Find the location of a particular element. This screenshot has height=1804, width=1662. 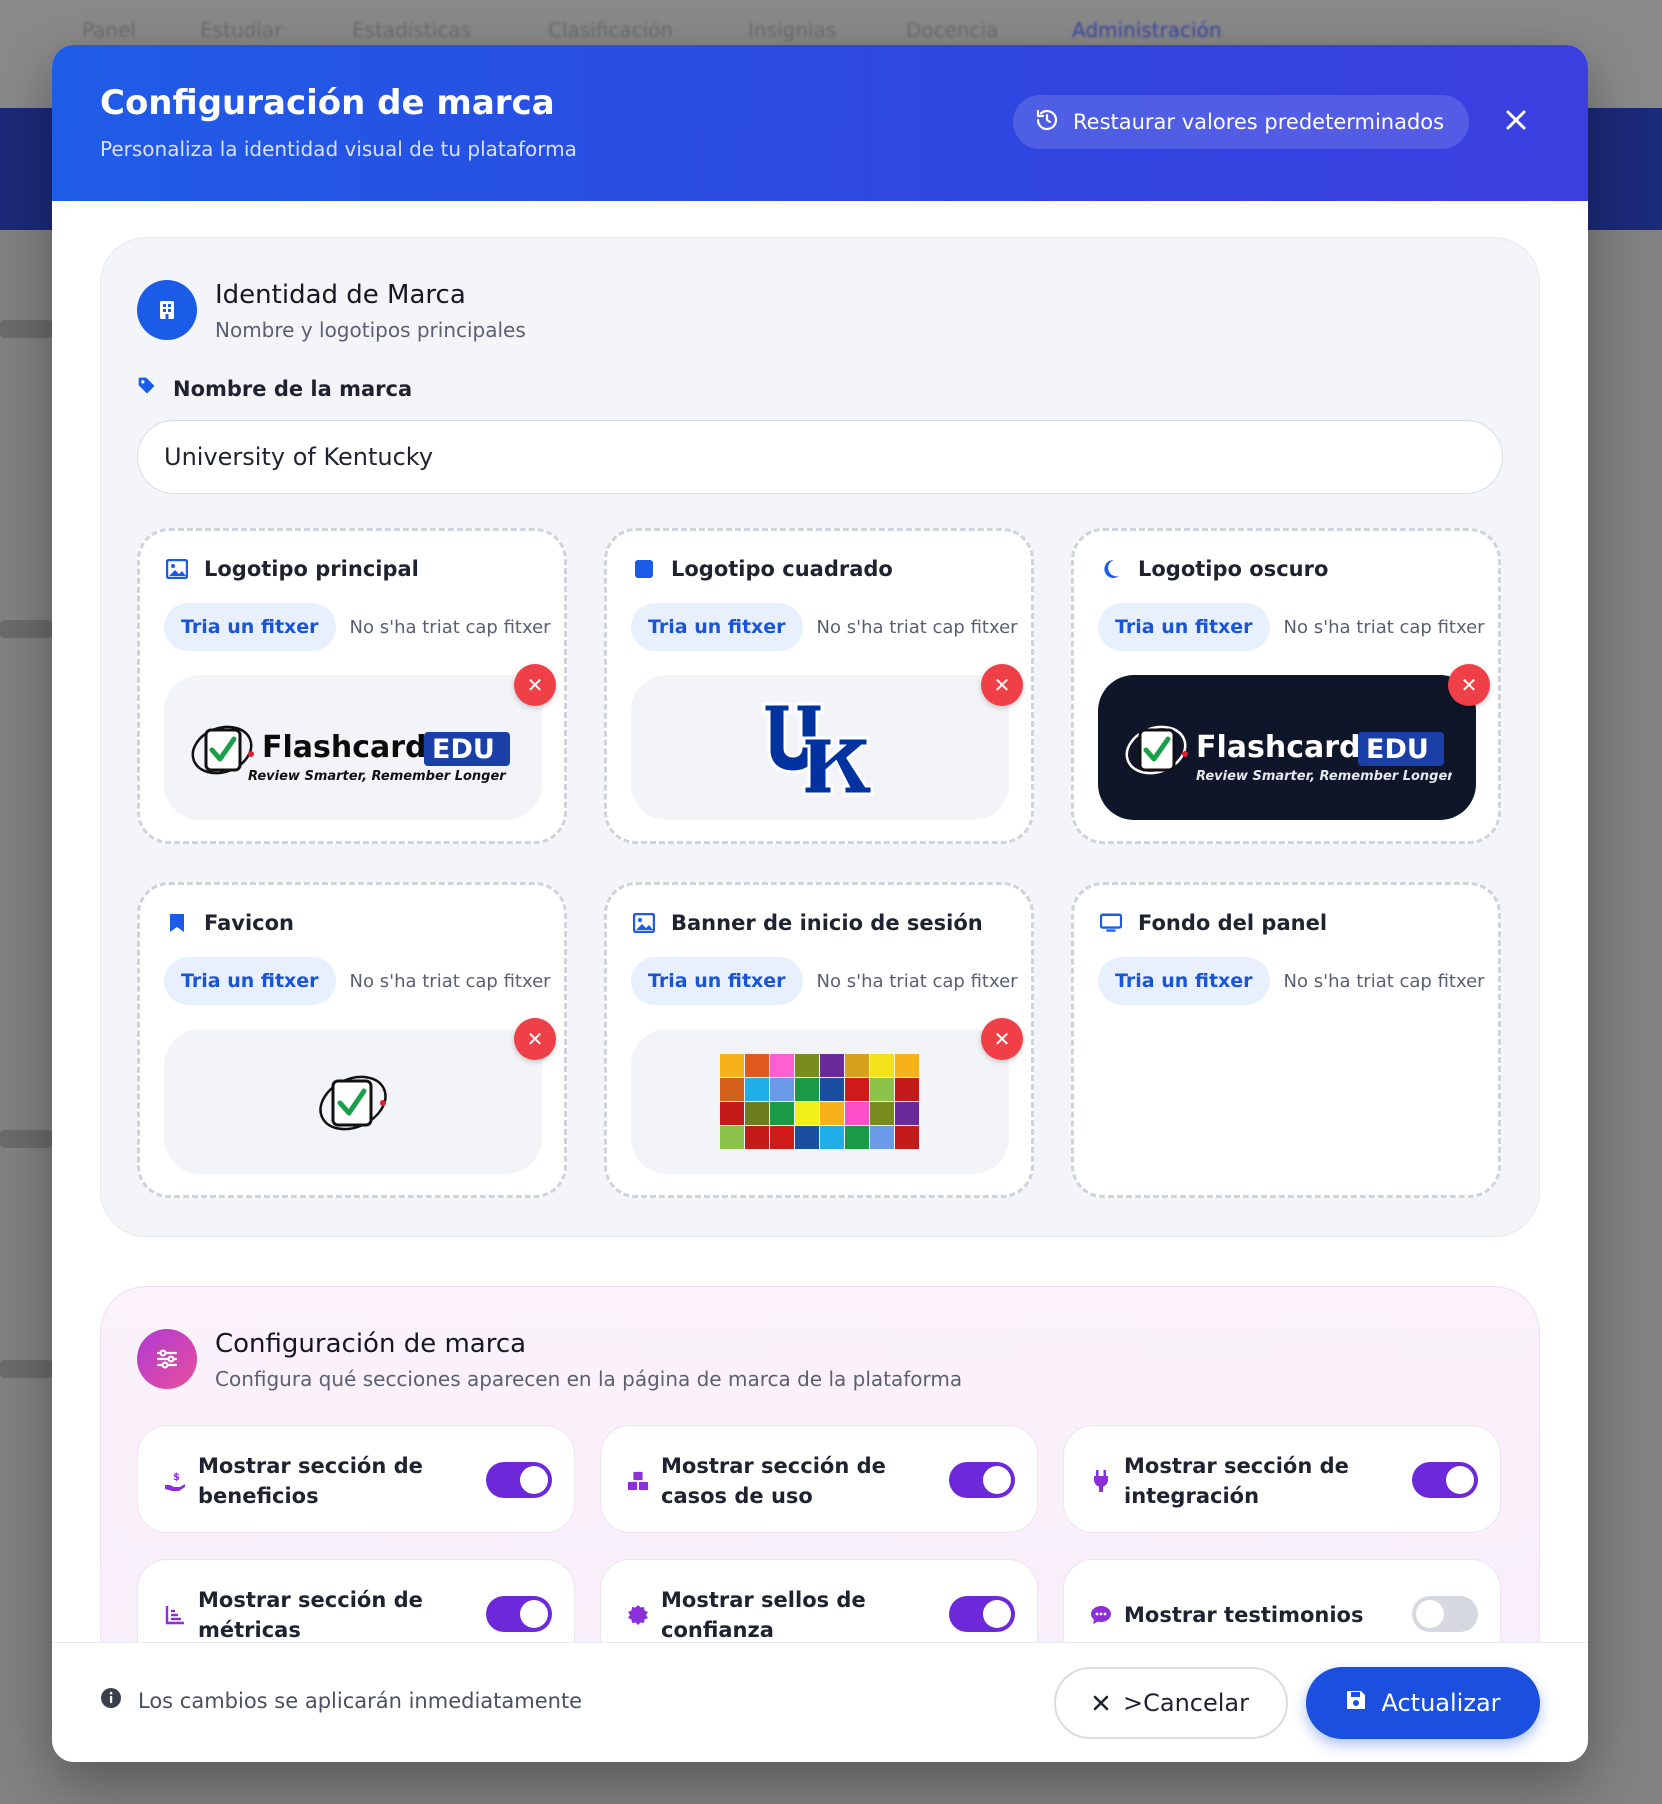

bg-nav-item: Administración is located at coordinates (1147, 30).